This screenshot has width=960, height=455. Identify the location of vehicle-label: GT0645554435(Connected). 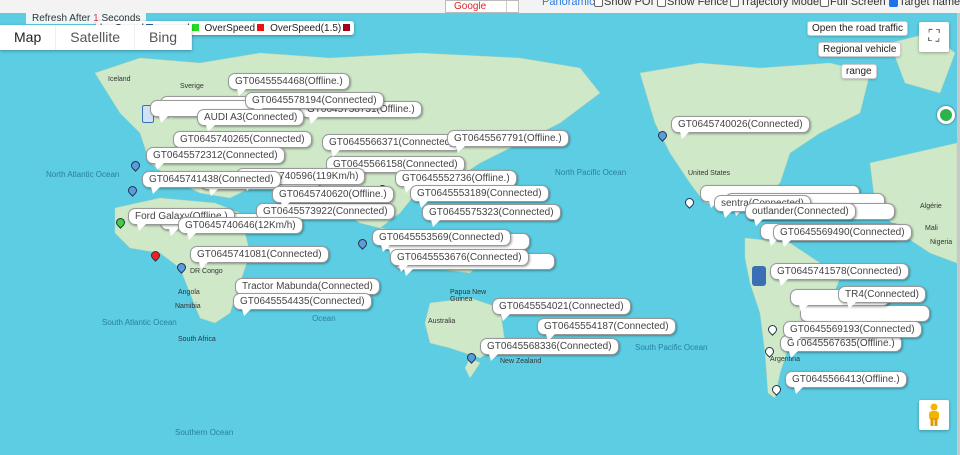
(302, 304).